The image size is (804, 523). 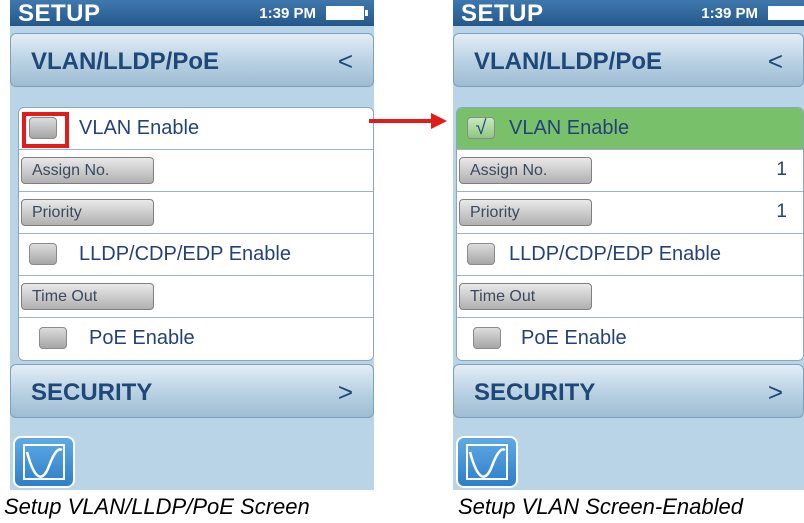 I want to click on highlight-box, so click(x=45, y=130).